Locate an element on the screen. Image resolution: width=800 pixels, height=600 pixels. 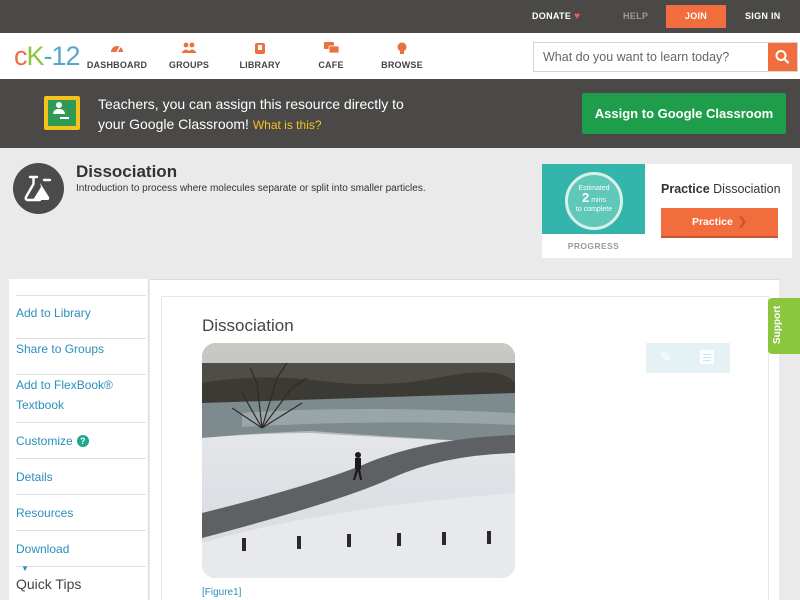
practice-button: Practice ❯ is located at coordinates (719, 223).